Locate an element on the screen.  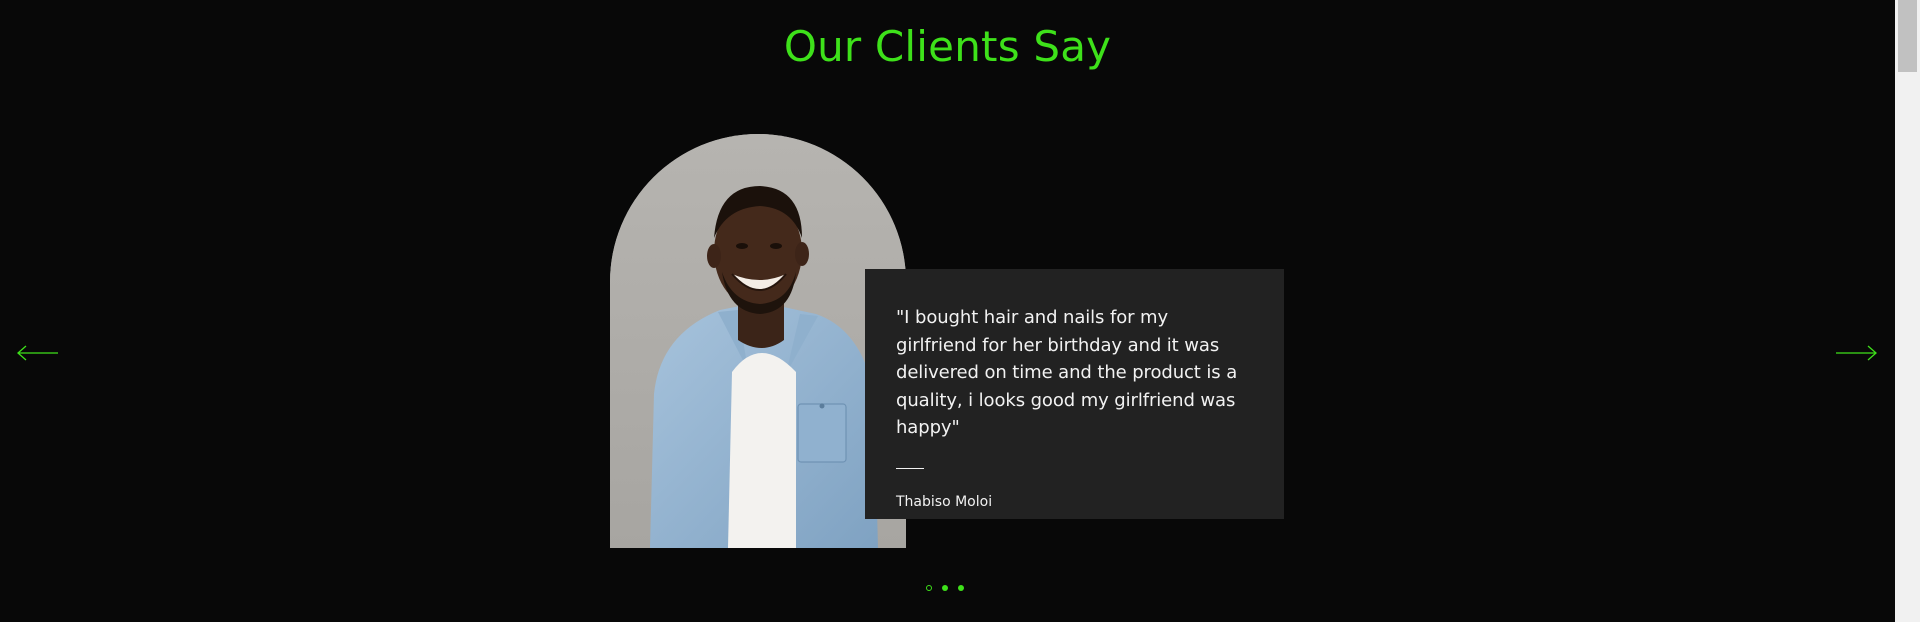
scrollbar is located at coordinates (1907, 311).